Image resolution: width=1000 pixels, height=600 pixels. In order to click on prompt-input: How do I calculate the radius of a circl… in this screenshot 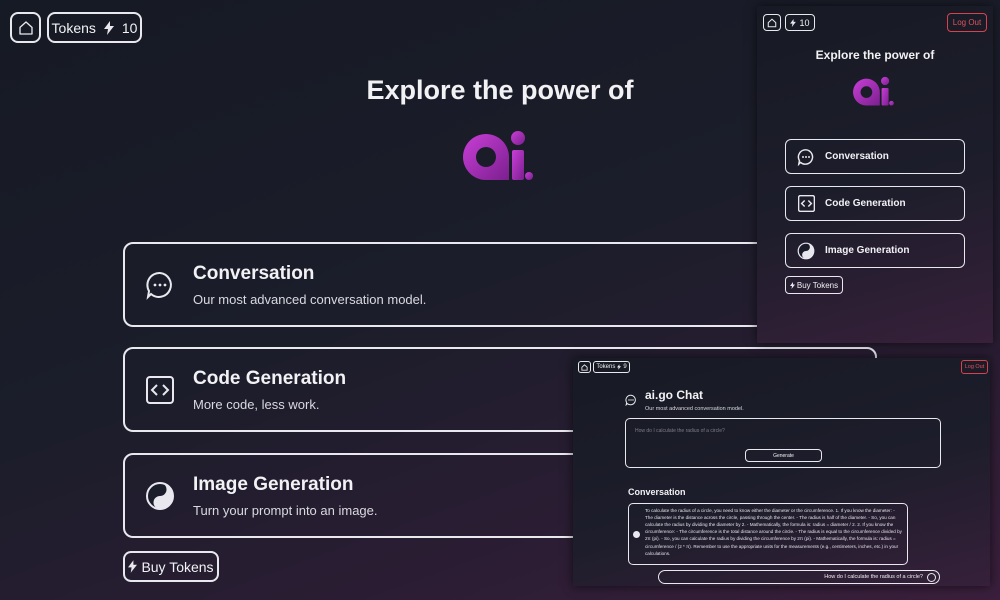, I will do `click(783, 443)`.